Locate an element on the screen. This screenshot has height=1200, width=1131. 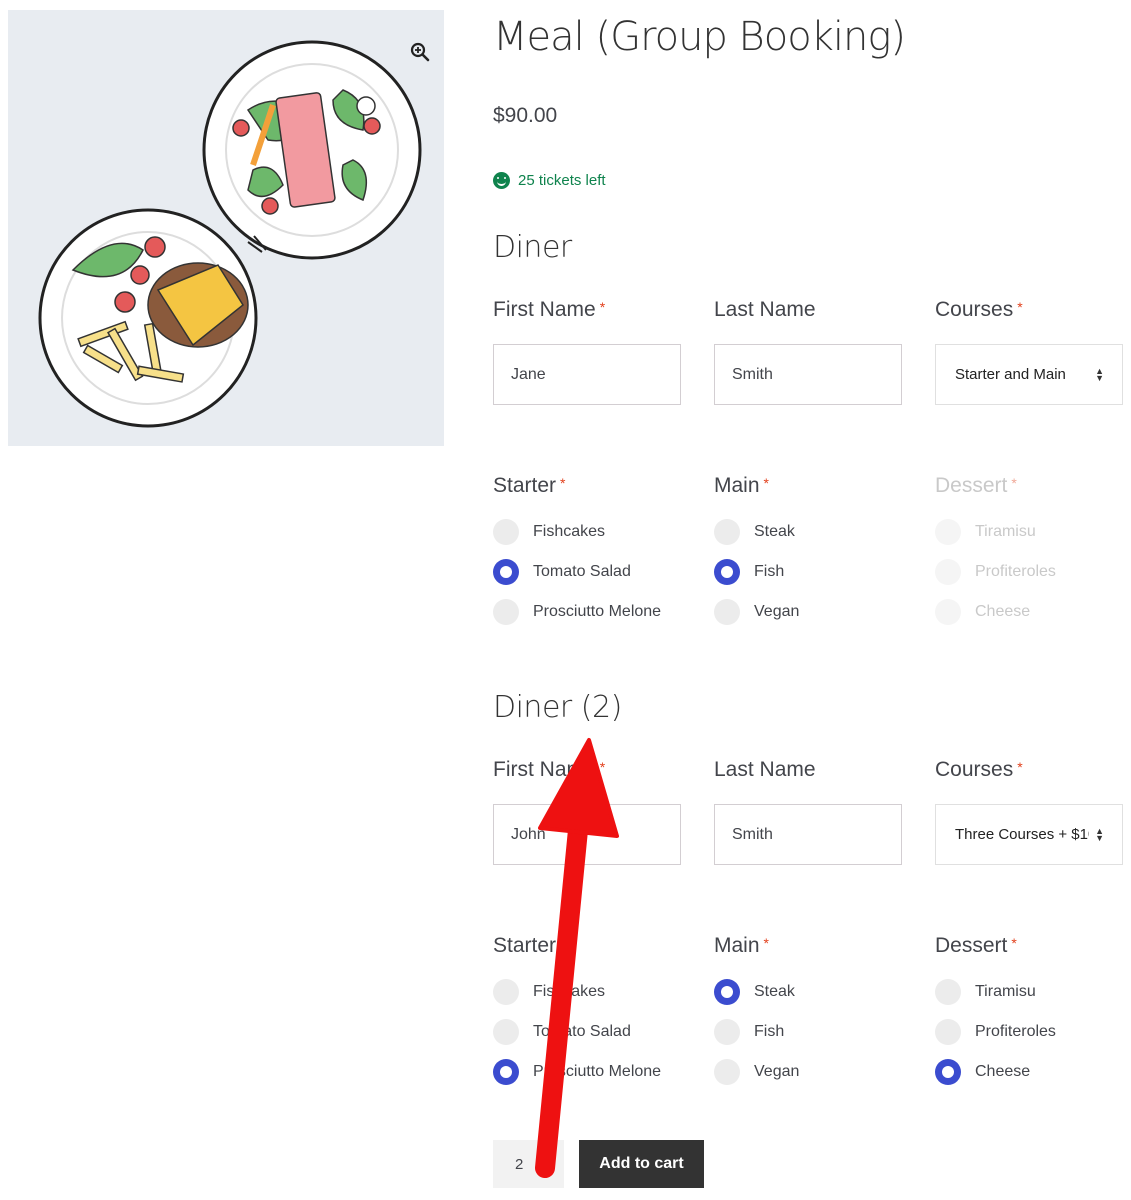
product-image is located at coordinates (226, 228).